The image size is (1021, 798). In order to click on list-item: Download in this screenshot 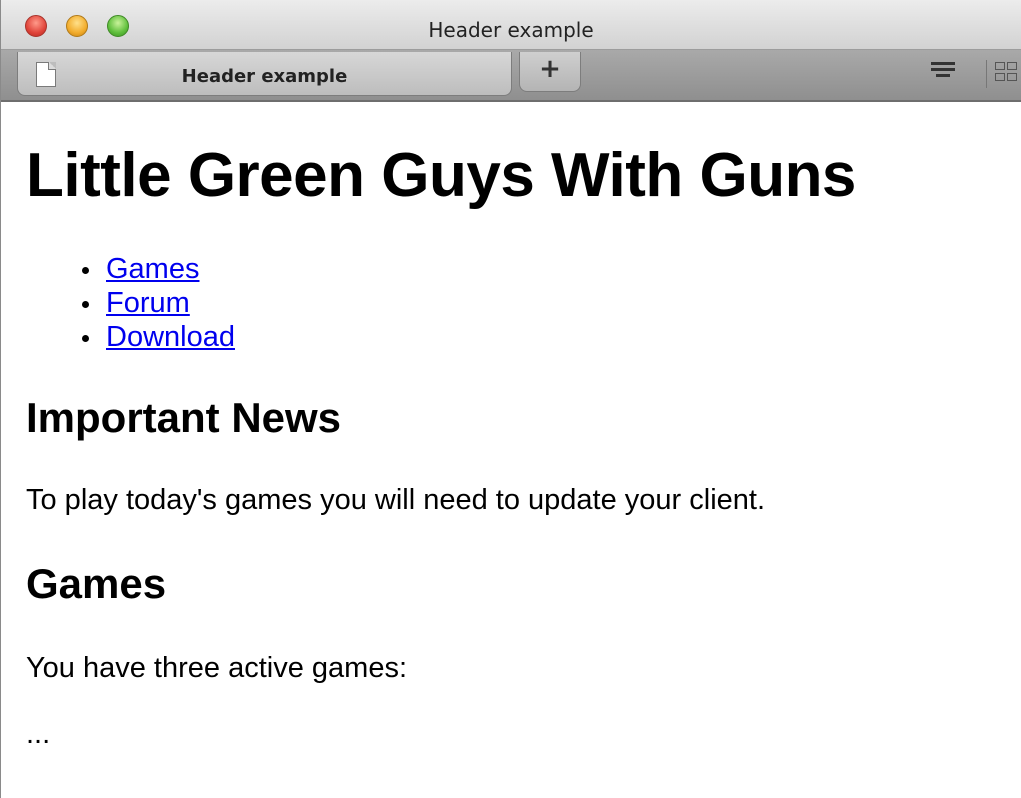, I will do `click(158, 337)`.